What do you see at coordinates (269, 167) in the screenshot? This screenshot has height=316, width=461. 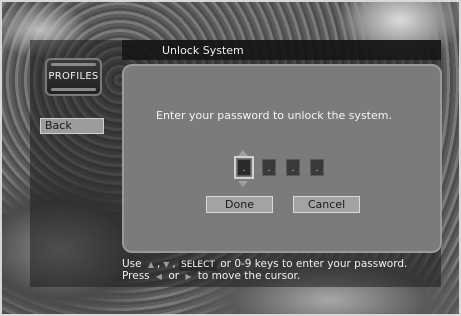 I see `password-digit-2: .` at bounding box center [269, 167].